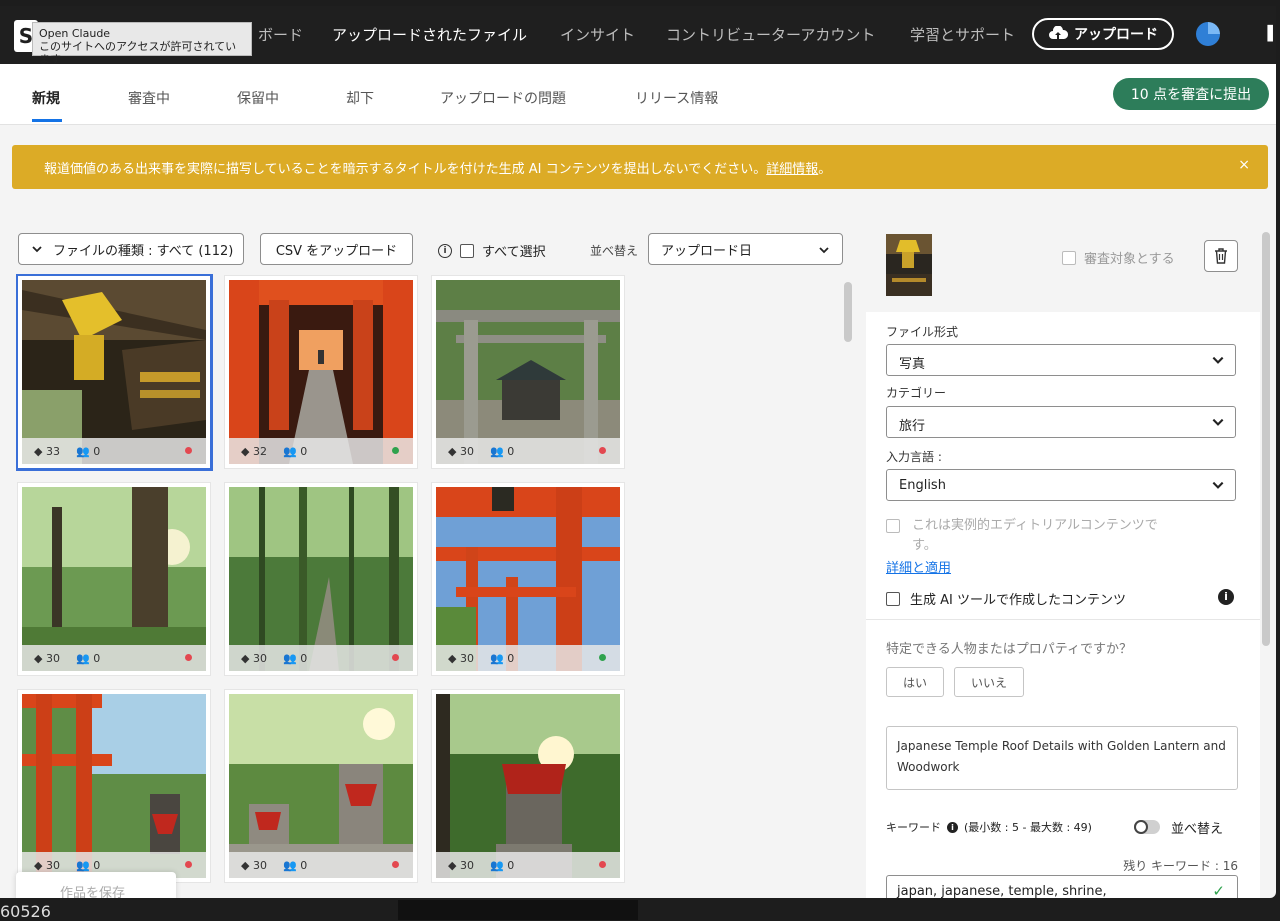 This screenshot has width=1280, height=921. I want to click on csv-upload-button: CSV をアップロード, so click(336, 249).